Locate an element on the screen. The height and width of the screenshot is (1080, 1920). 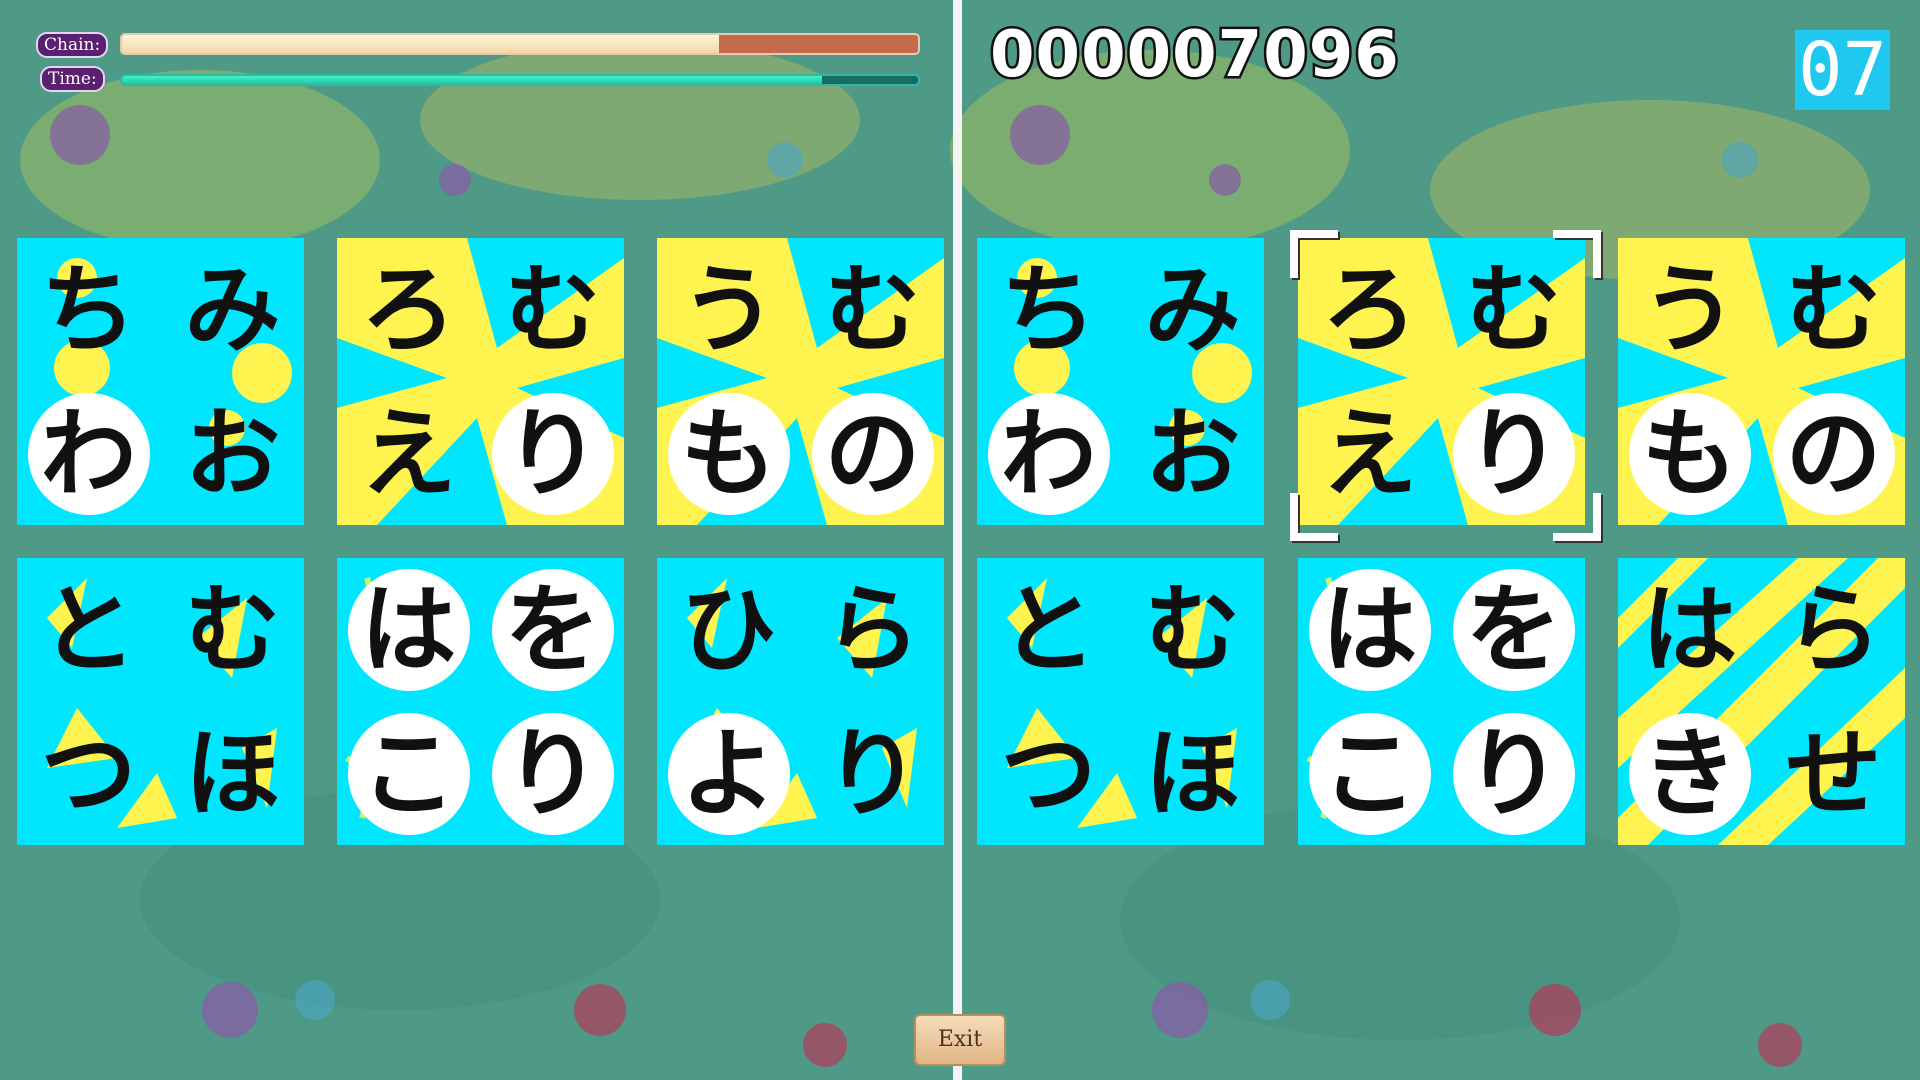
kana-cell: き is located at coordinates (1689, 773).